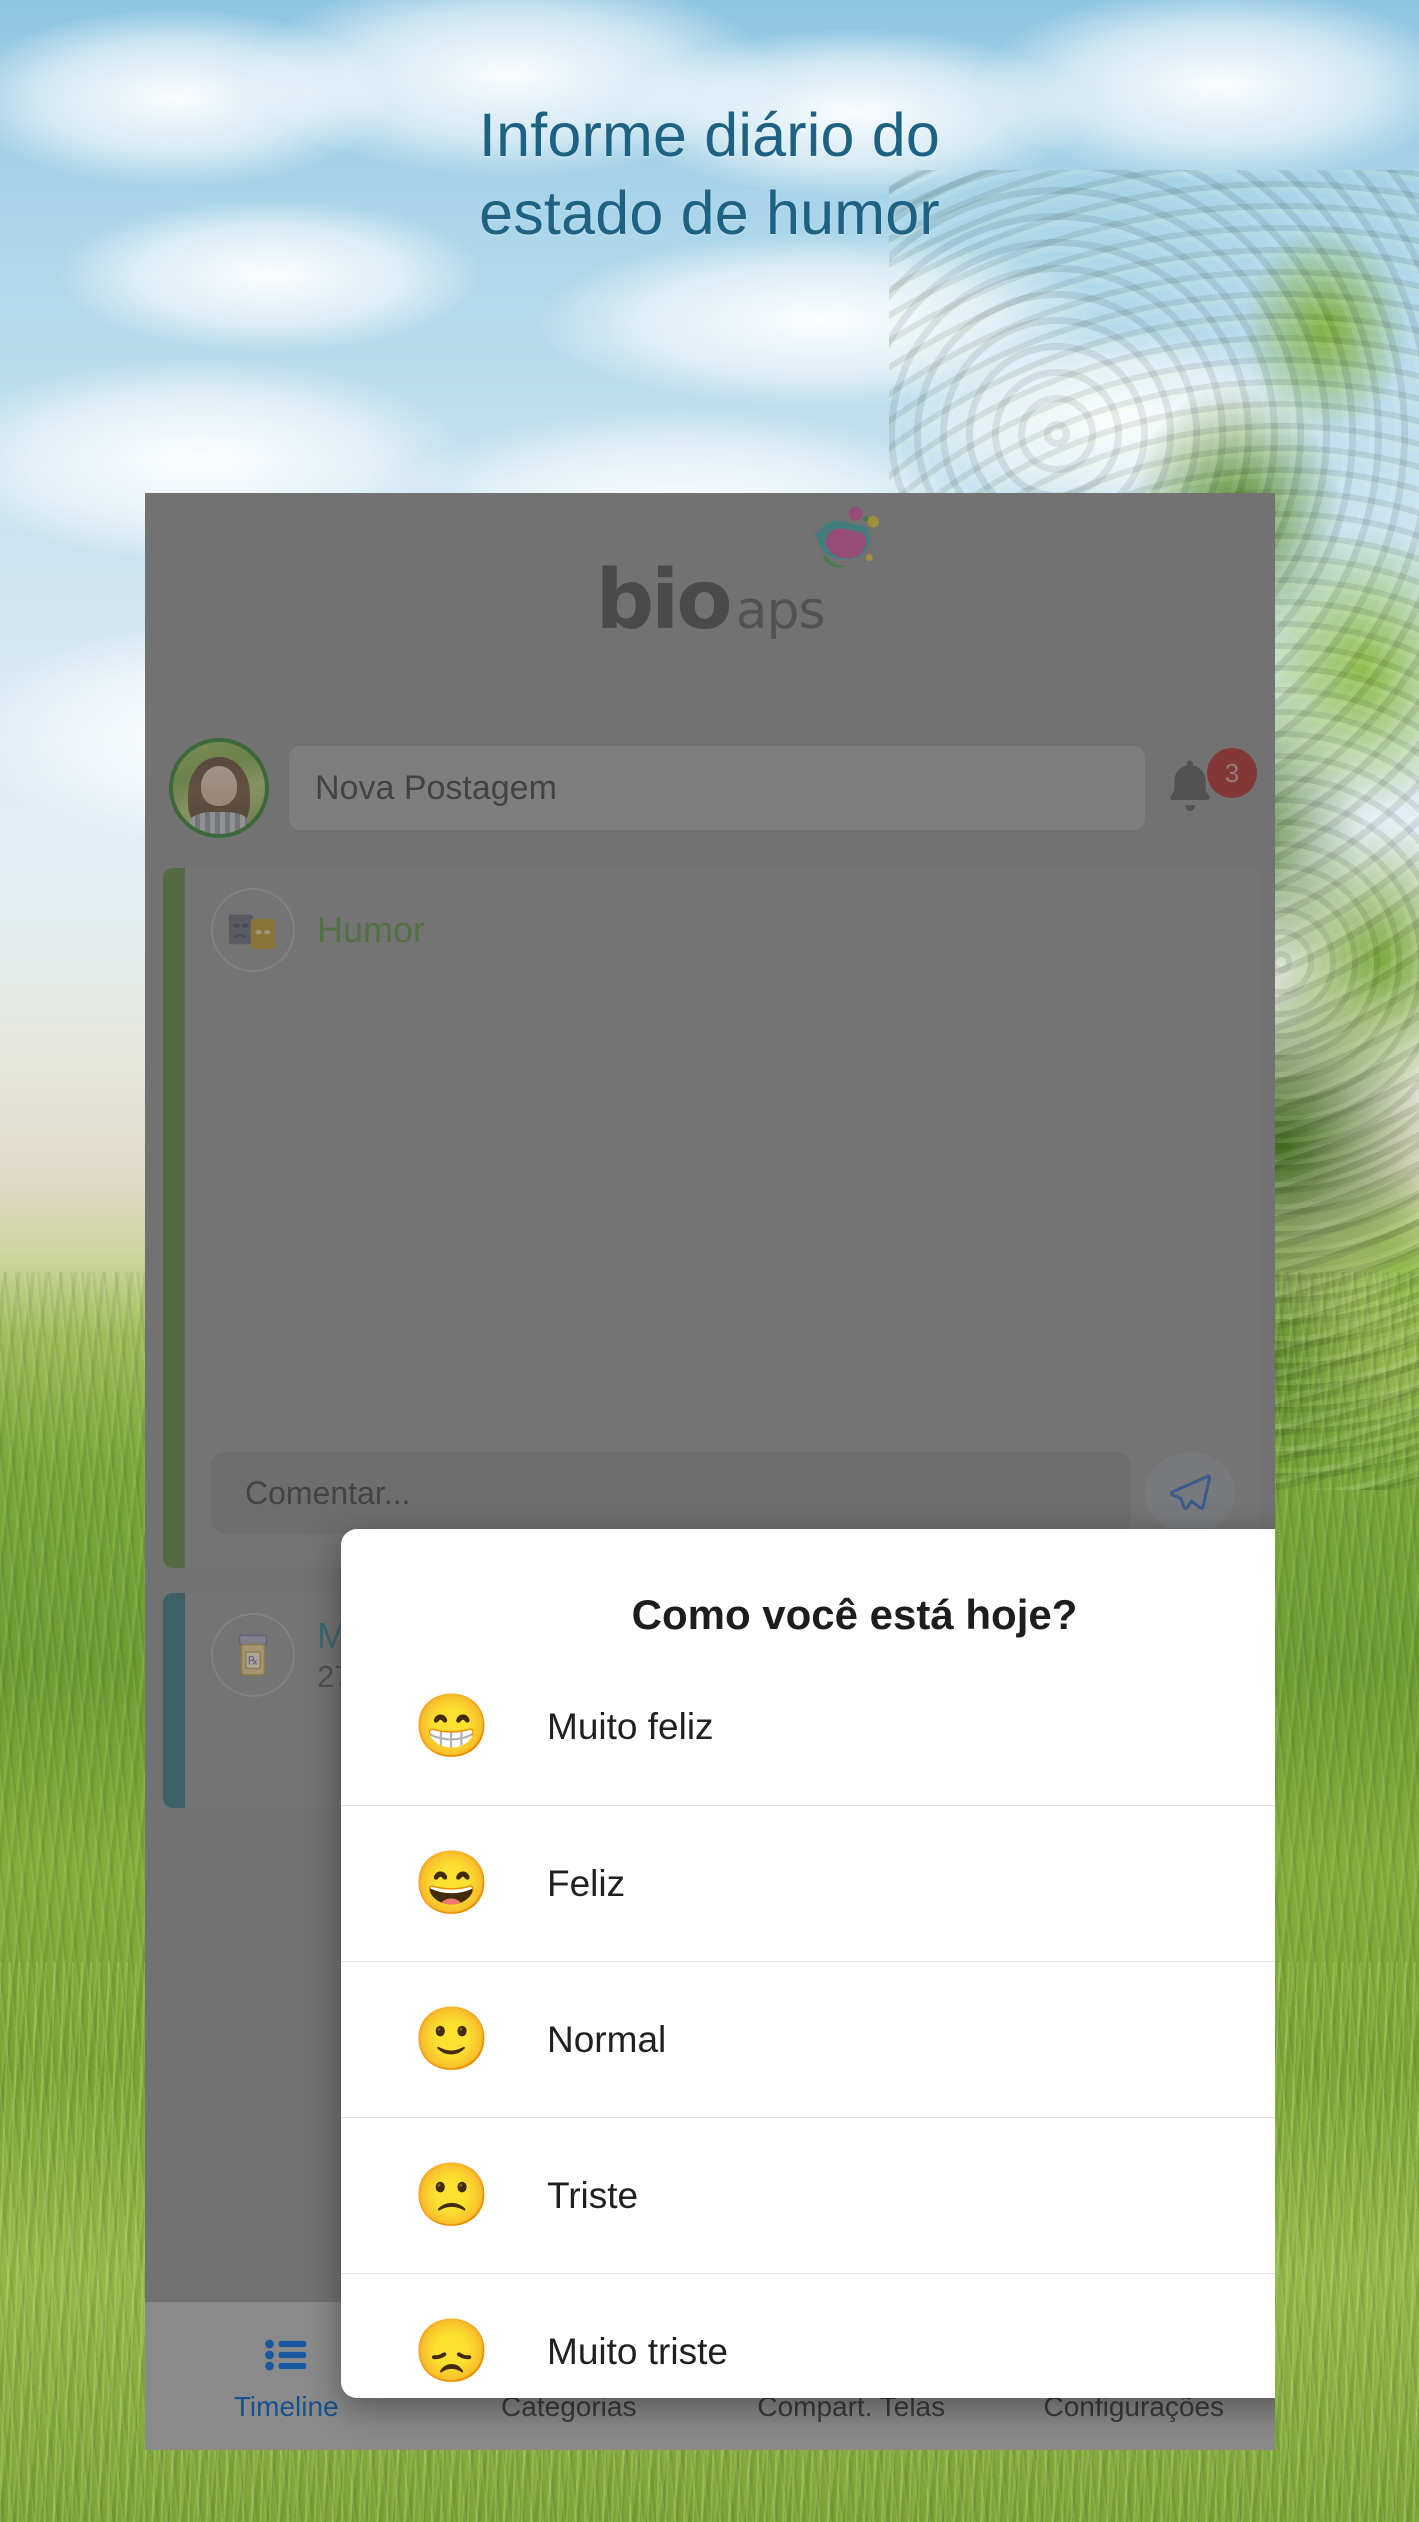  Describe the element at coordinates (808, 2335) in the screenshot. I see `mood-option-muito-triste: 😞 Muito triste` at that location.